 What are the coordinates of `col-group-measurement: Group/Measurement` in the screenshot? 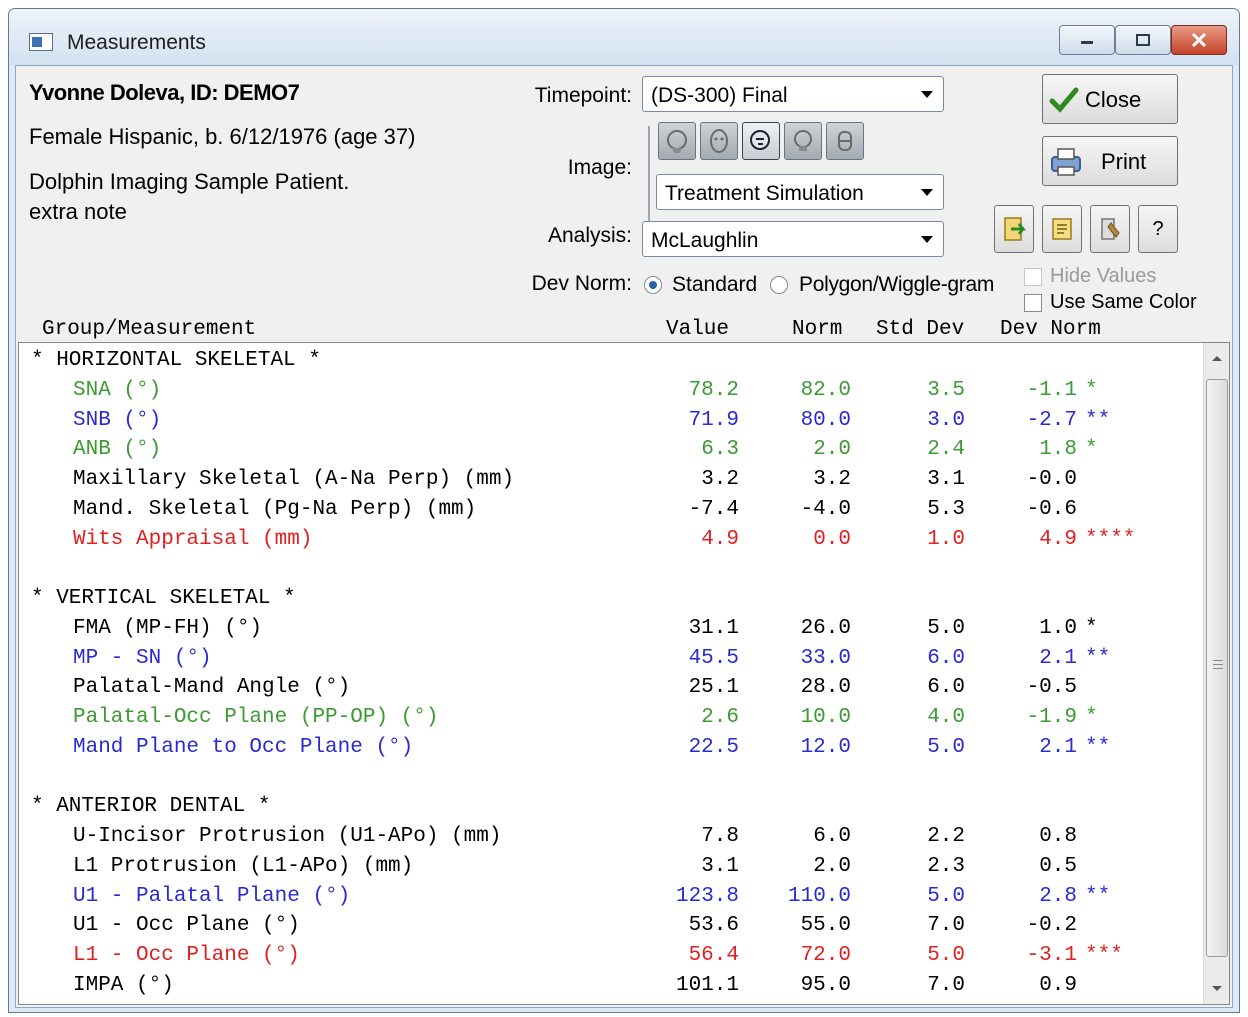 It's located at (149, 329).